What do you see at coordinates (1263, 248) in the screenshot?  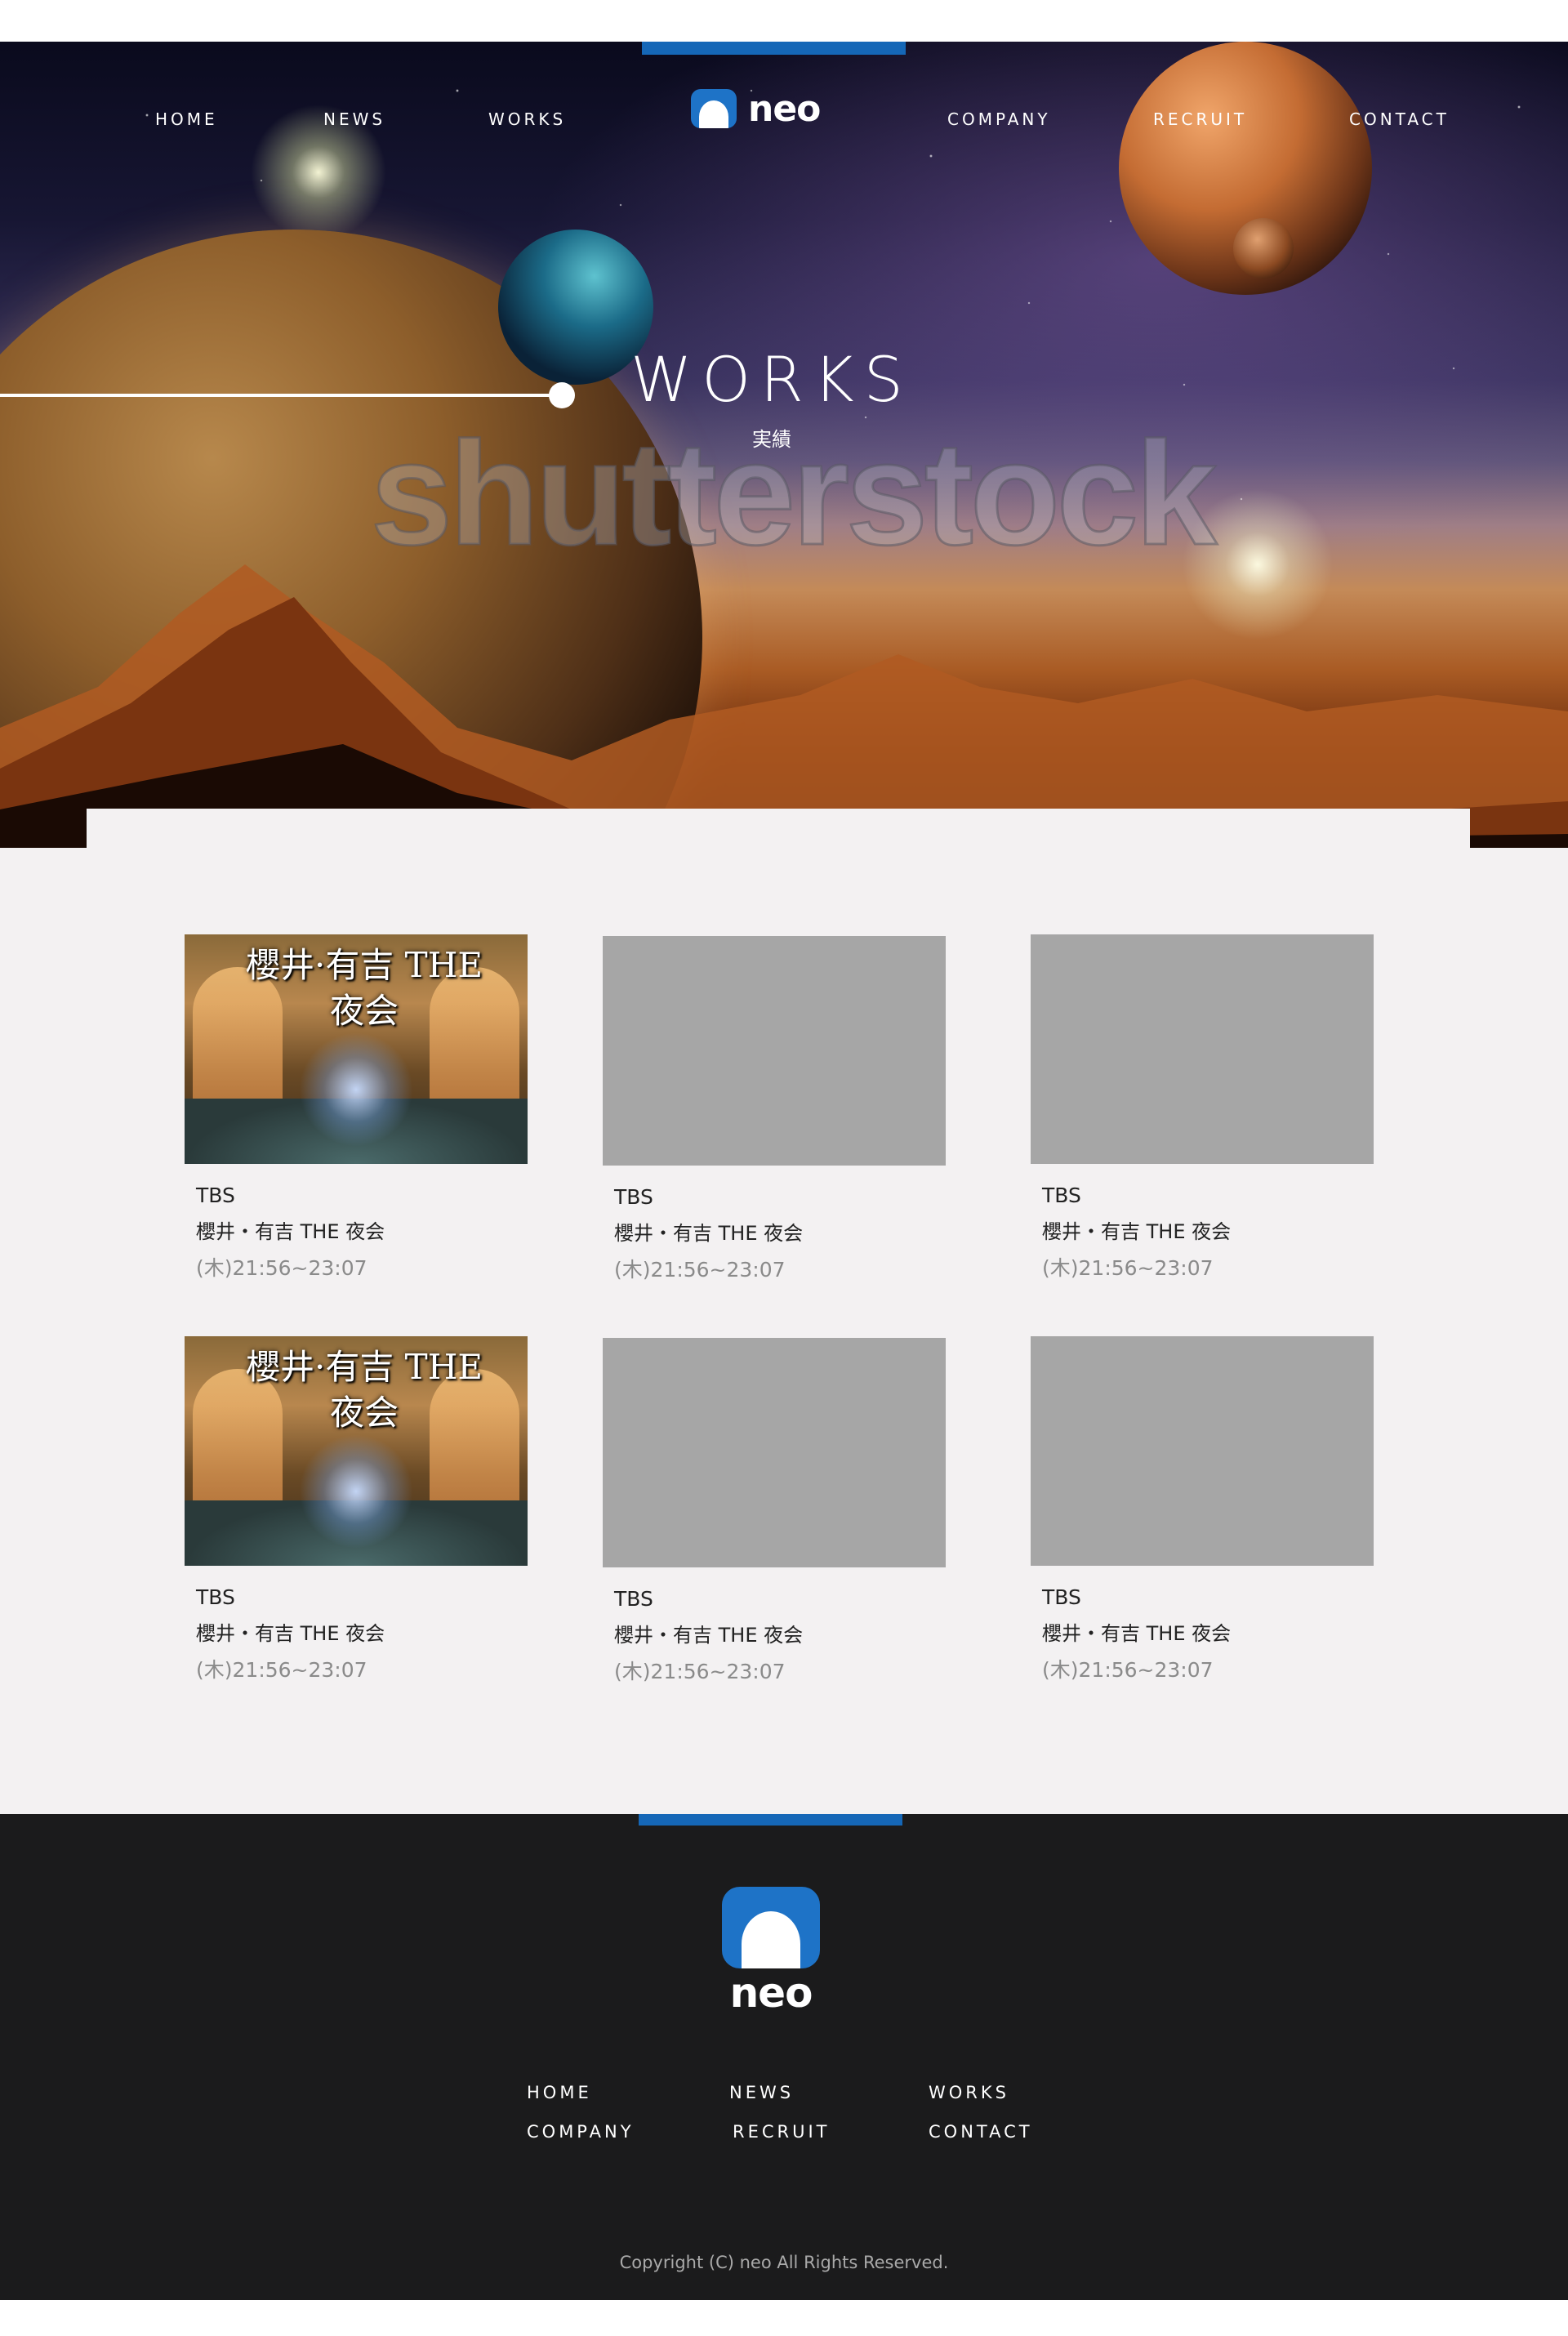 I see `planet-small` at bounding box center [1263, 248].